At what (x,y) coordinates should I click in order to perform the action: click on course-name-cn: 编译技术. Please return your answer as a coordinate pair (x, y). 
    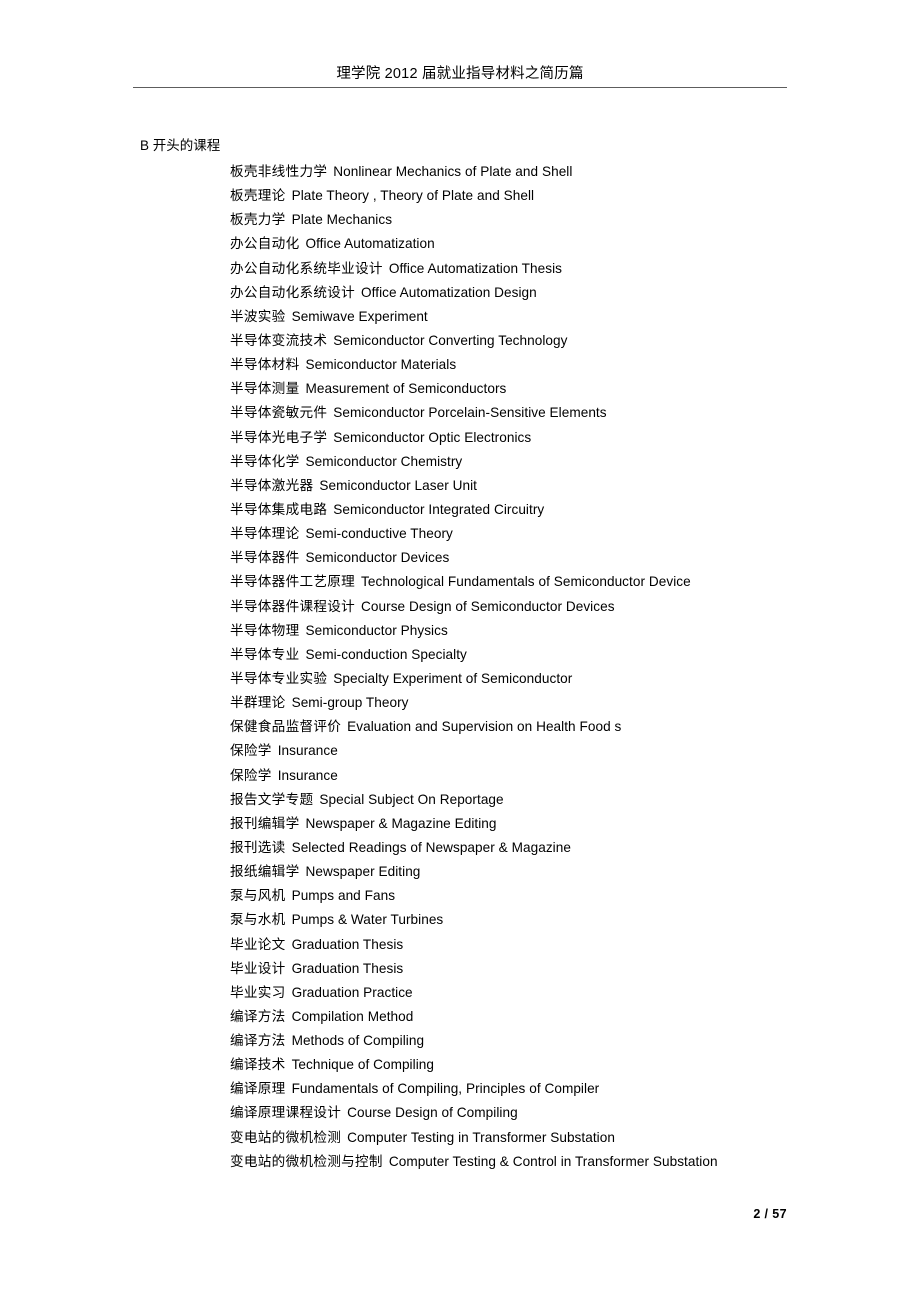
    Looking at the image, I should click on (258, 1065).